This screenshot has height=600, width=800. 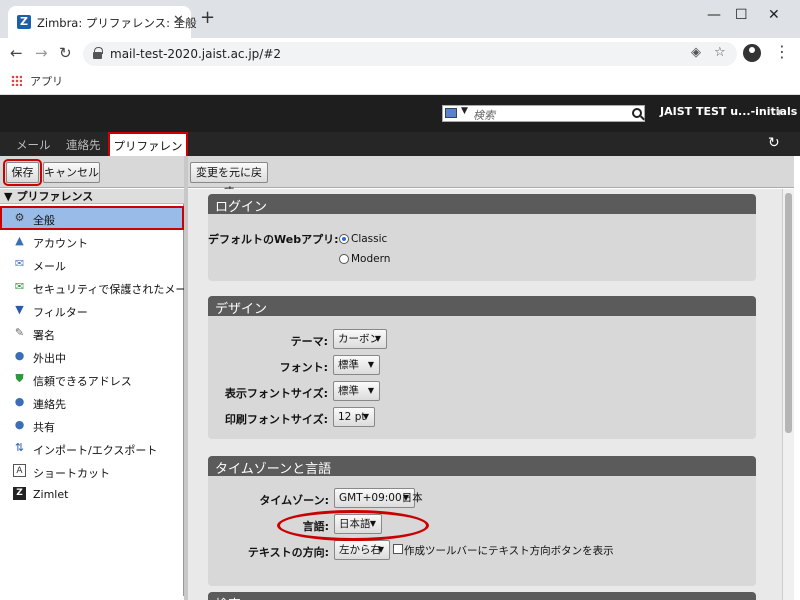 What do you see at coordinates (637, 113) in the screenshot?
I see `search-icon` at bounding box center [637, 113].